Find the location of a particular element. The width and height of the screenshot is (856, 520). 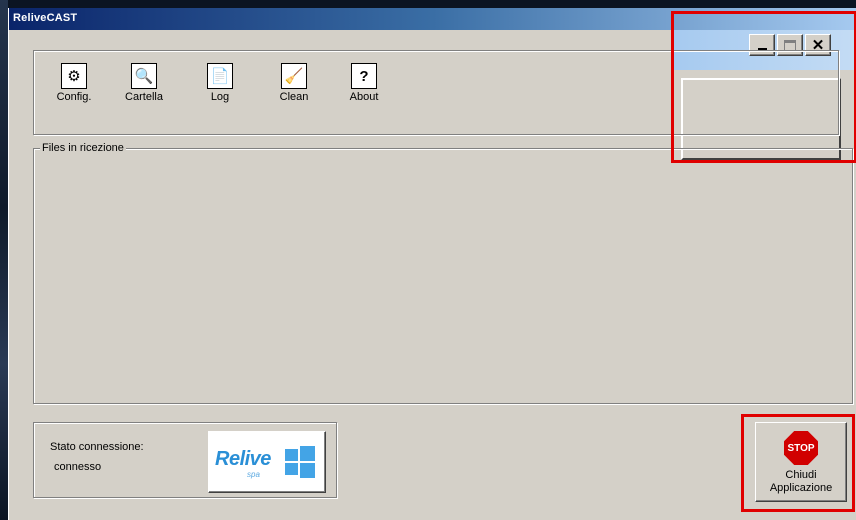

folder-search-icon: 🔍 is located at coordinates (144, 76).